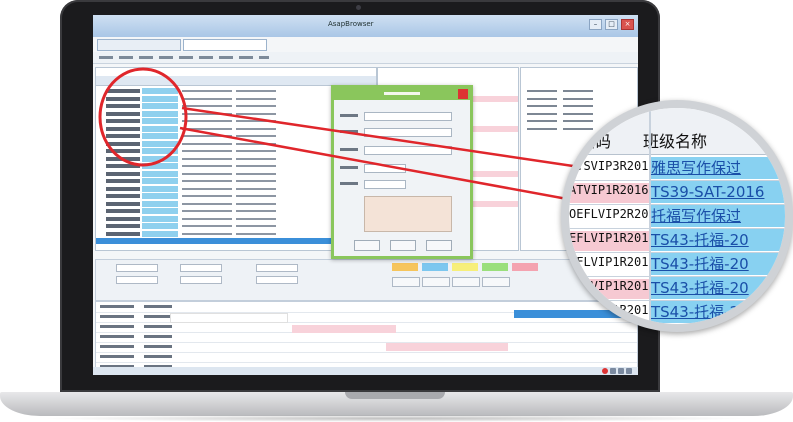 The image size is (793, 422). Describe the element at coordinates (718, 192) in the screenshot. I see `row-class-link: TS39-SAT-2016` at that location.